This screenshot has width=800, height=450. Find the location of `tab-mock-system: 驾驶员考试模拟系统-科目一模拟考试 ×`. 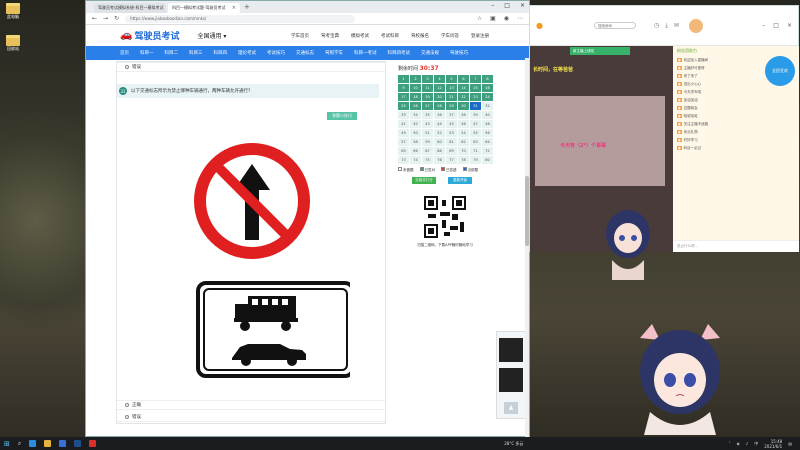

tab-mock-system: 驾驶员考试模拟系统-科目一模拟考试 × is located at coordinates (130, 8).